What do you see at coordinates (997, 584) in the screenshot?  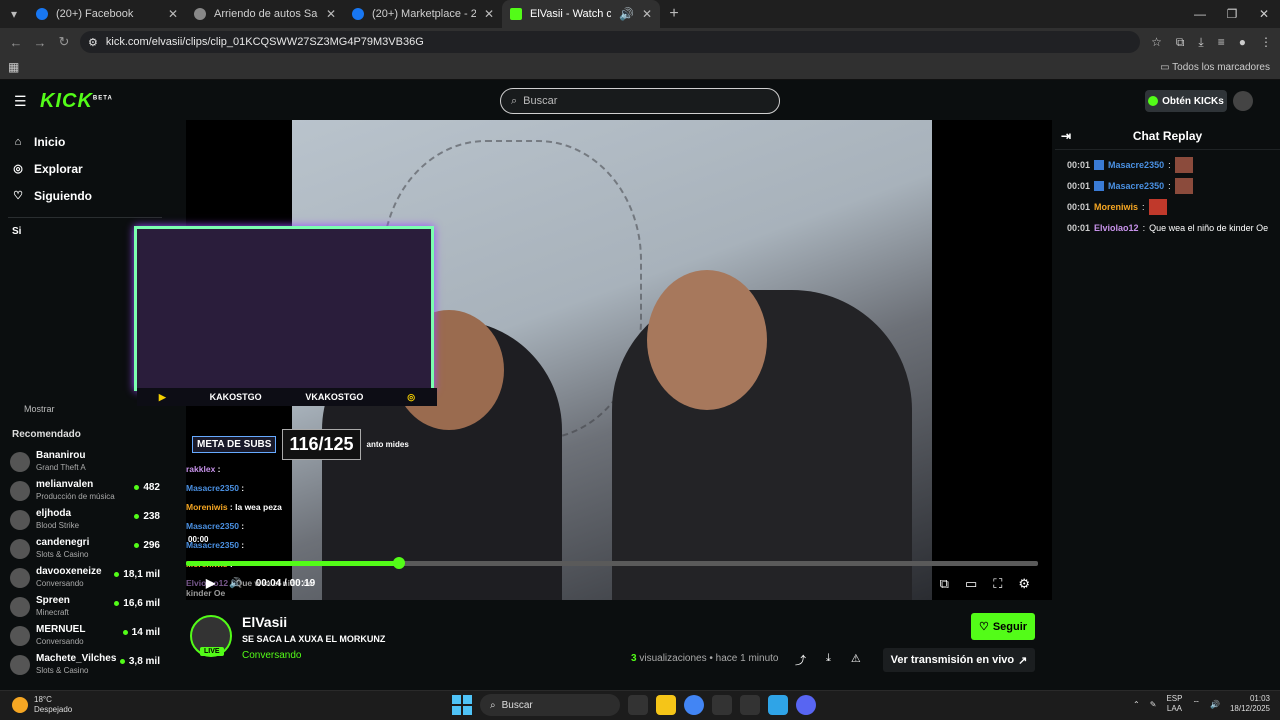 I see `fullscreen-icon: ⛶` at bounding box center [997, 584].